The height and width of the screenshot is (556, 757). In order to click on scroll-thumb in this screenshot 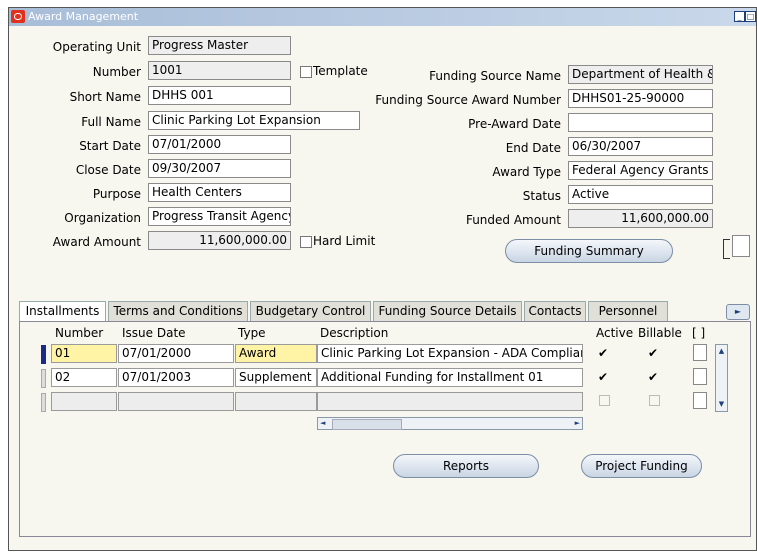, I will do `click(367, 424)`.